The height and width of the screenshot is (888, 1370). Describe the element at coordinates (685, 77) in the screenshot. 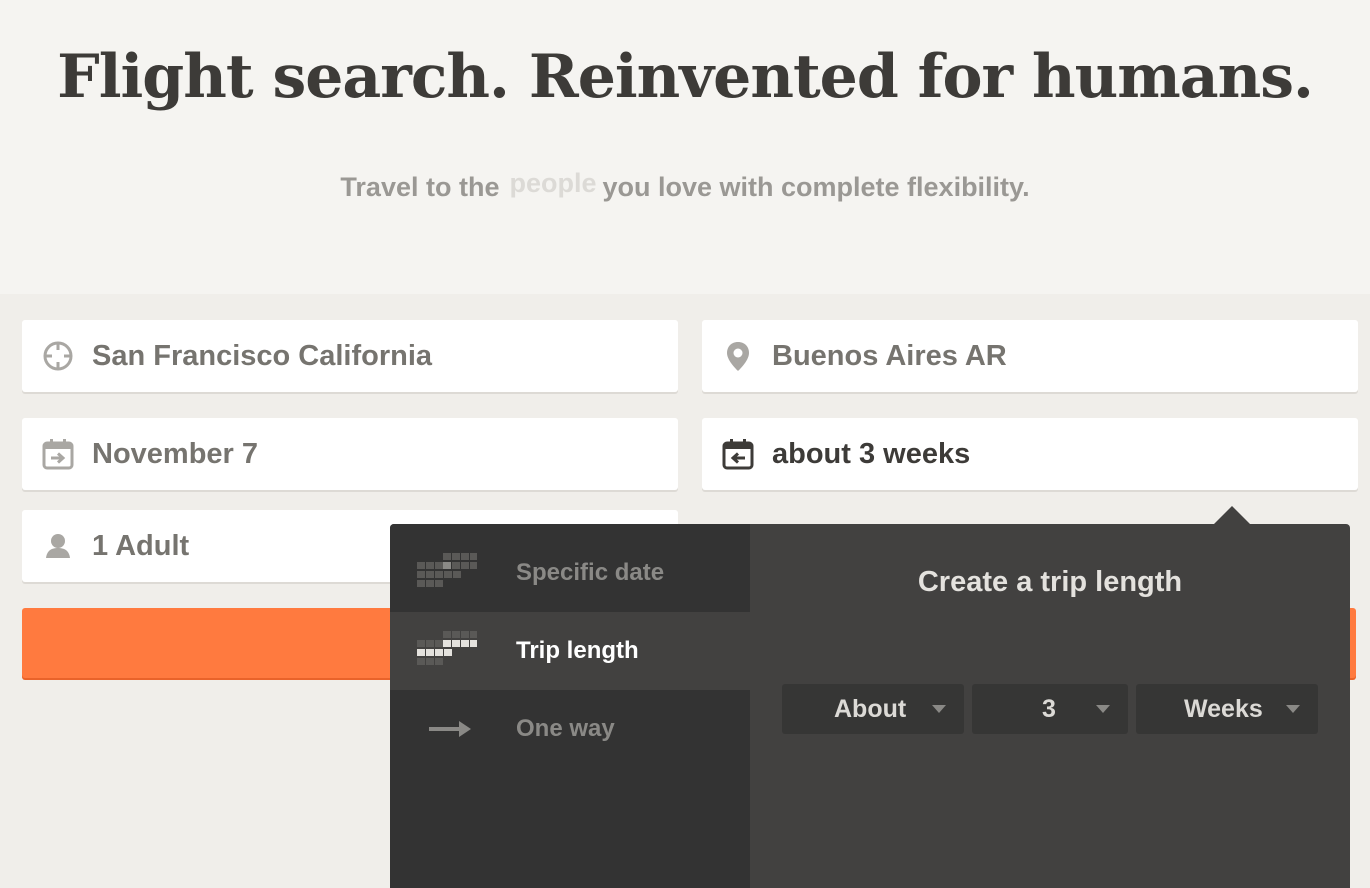

I see `page-headline: Flight search. Reinvented for humans.` at that location.